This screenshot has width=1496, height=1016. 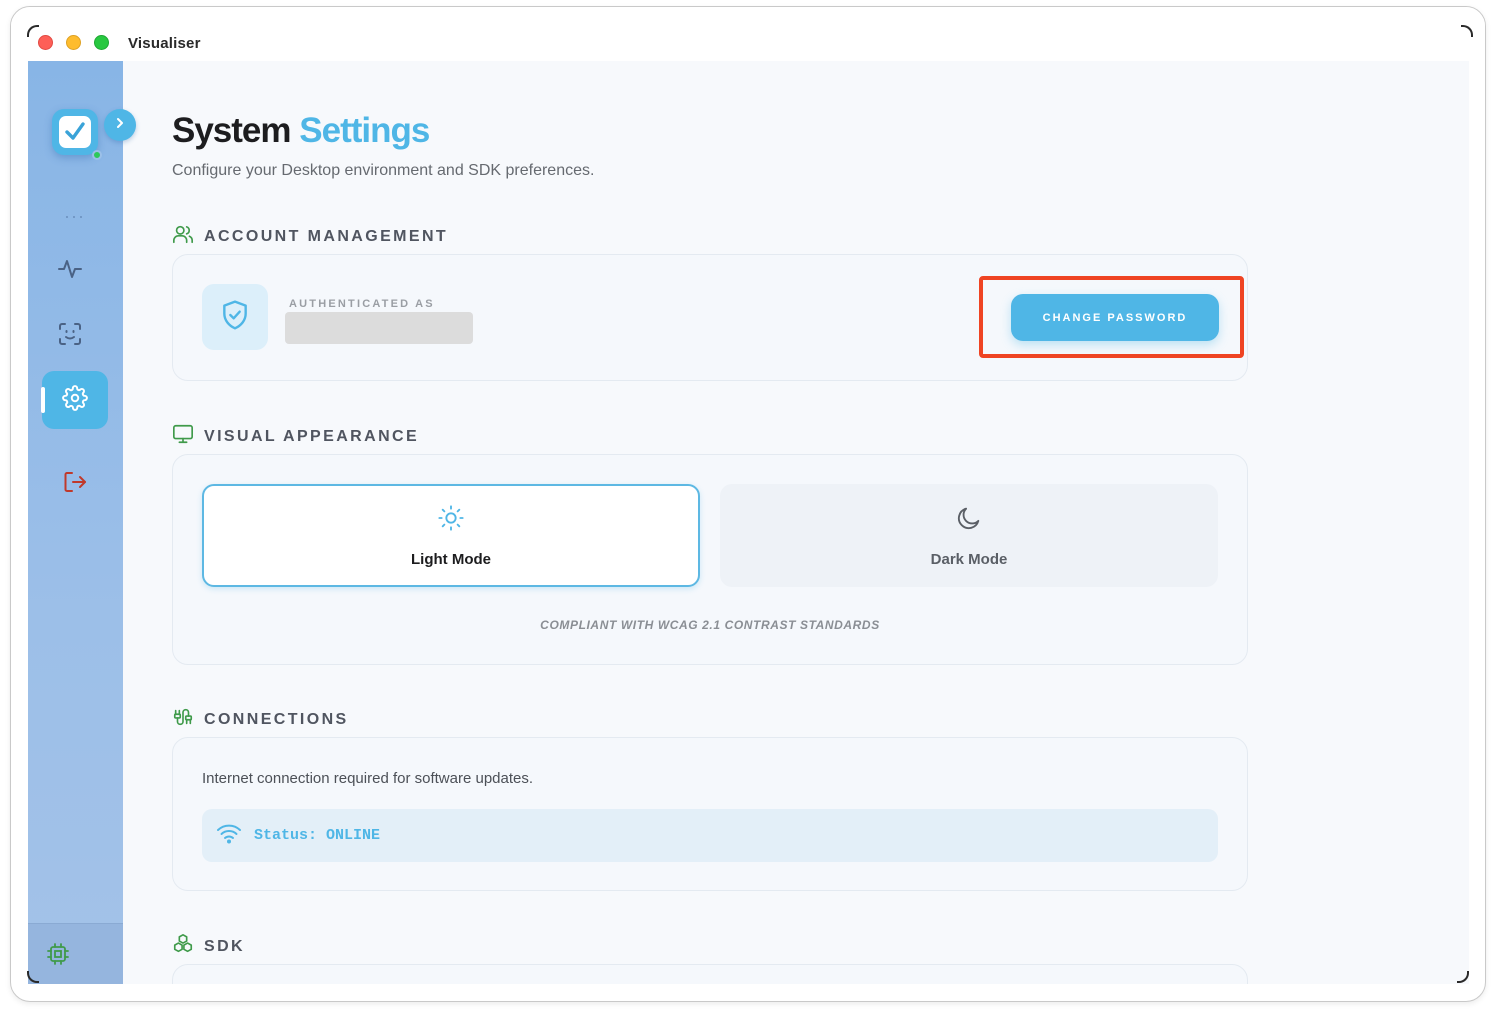 I want to click on section-account-header: ACCOUNT MANAGEMENT, so click(x=310, y=236).